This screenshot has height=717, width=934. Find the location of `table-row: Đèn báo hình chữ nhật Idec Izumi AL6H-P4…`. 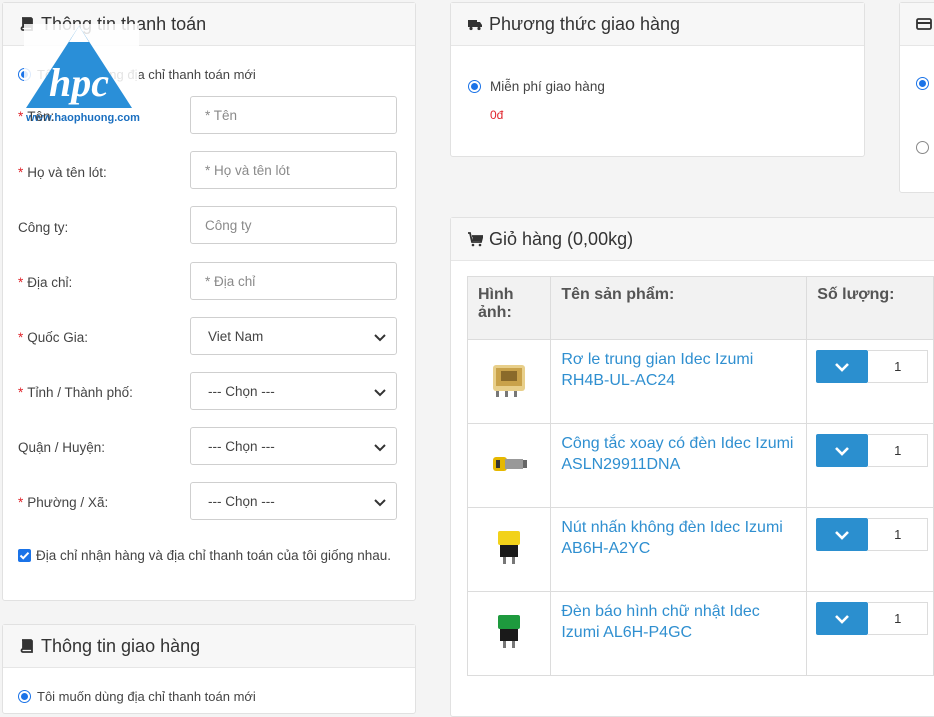

table-row: Đèn báo hình chữ nhật Idec Izumi AL6H-P4… is located at coordinates (700, 633).